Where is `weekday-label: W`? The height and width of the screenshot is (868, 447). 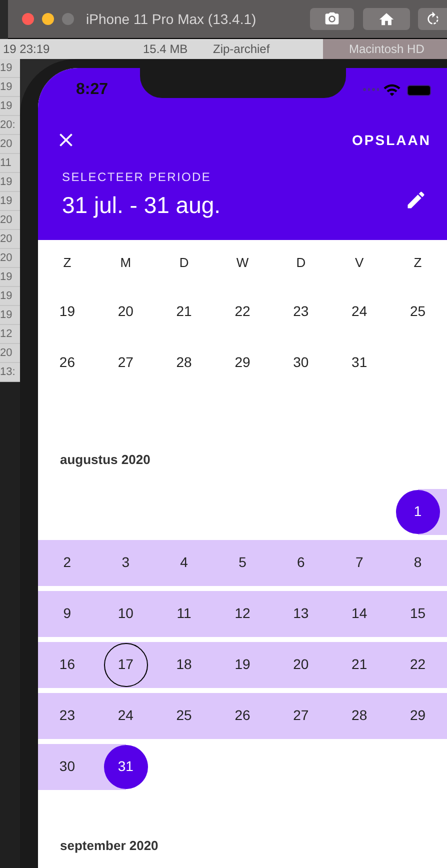
weekday-label: W is located at coordinates (242, 263).